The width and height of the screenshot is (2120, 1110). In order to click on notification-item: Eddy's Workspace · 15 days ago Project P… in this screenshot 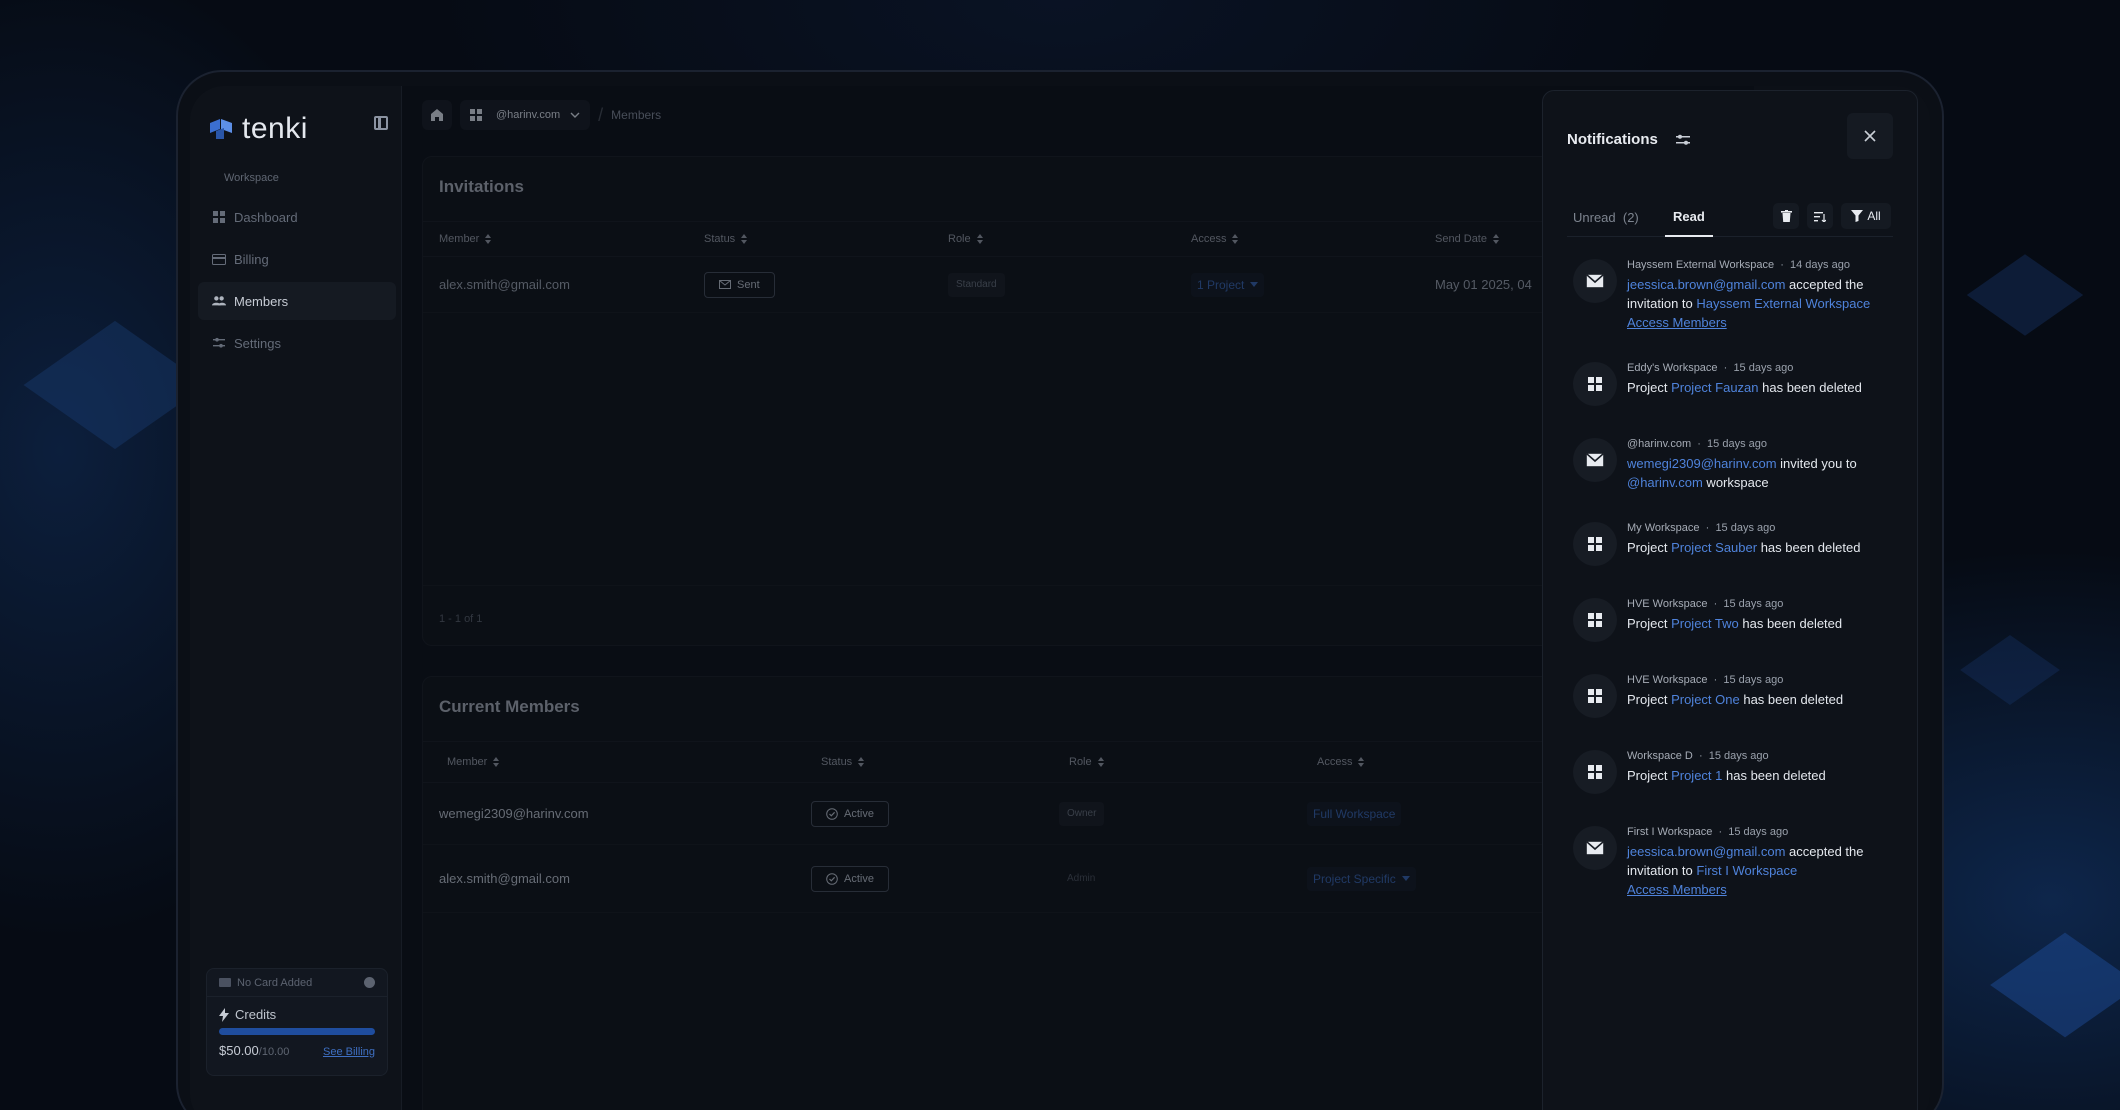, I will do `click(1735, 385)`.